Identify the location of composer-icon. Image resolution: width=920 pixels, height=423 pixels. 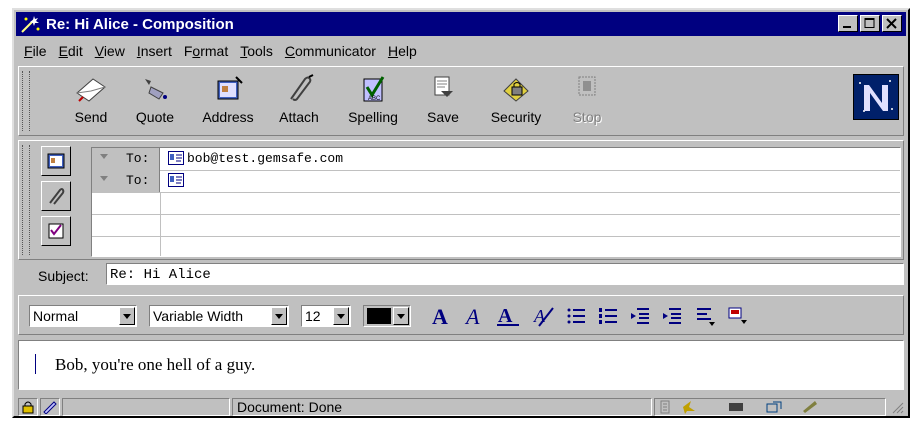
(810, 407).